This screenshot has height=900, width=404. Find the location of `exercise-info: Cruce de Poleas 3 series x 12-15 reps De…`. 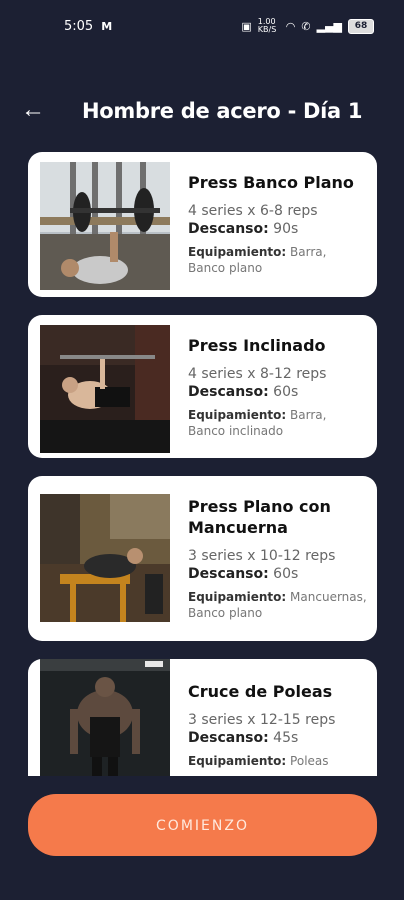

exercise-info: Cruce de Poleas 3 series x 12-15 reps De… is located at coordinates (277, 725).